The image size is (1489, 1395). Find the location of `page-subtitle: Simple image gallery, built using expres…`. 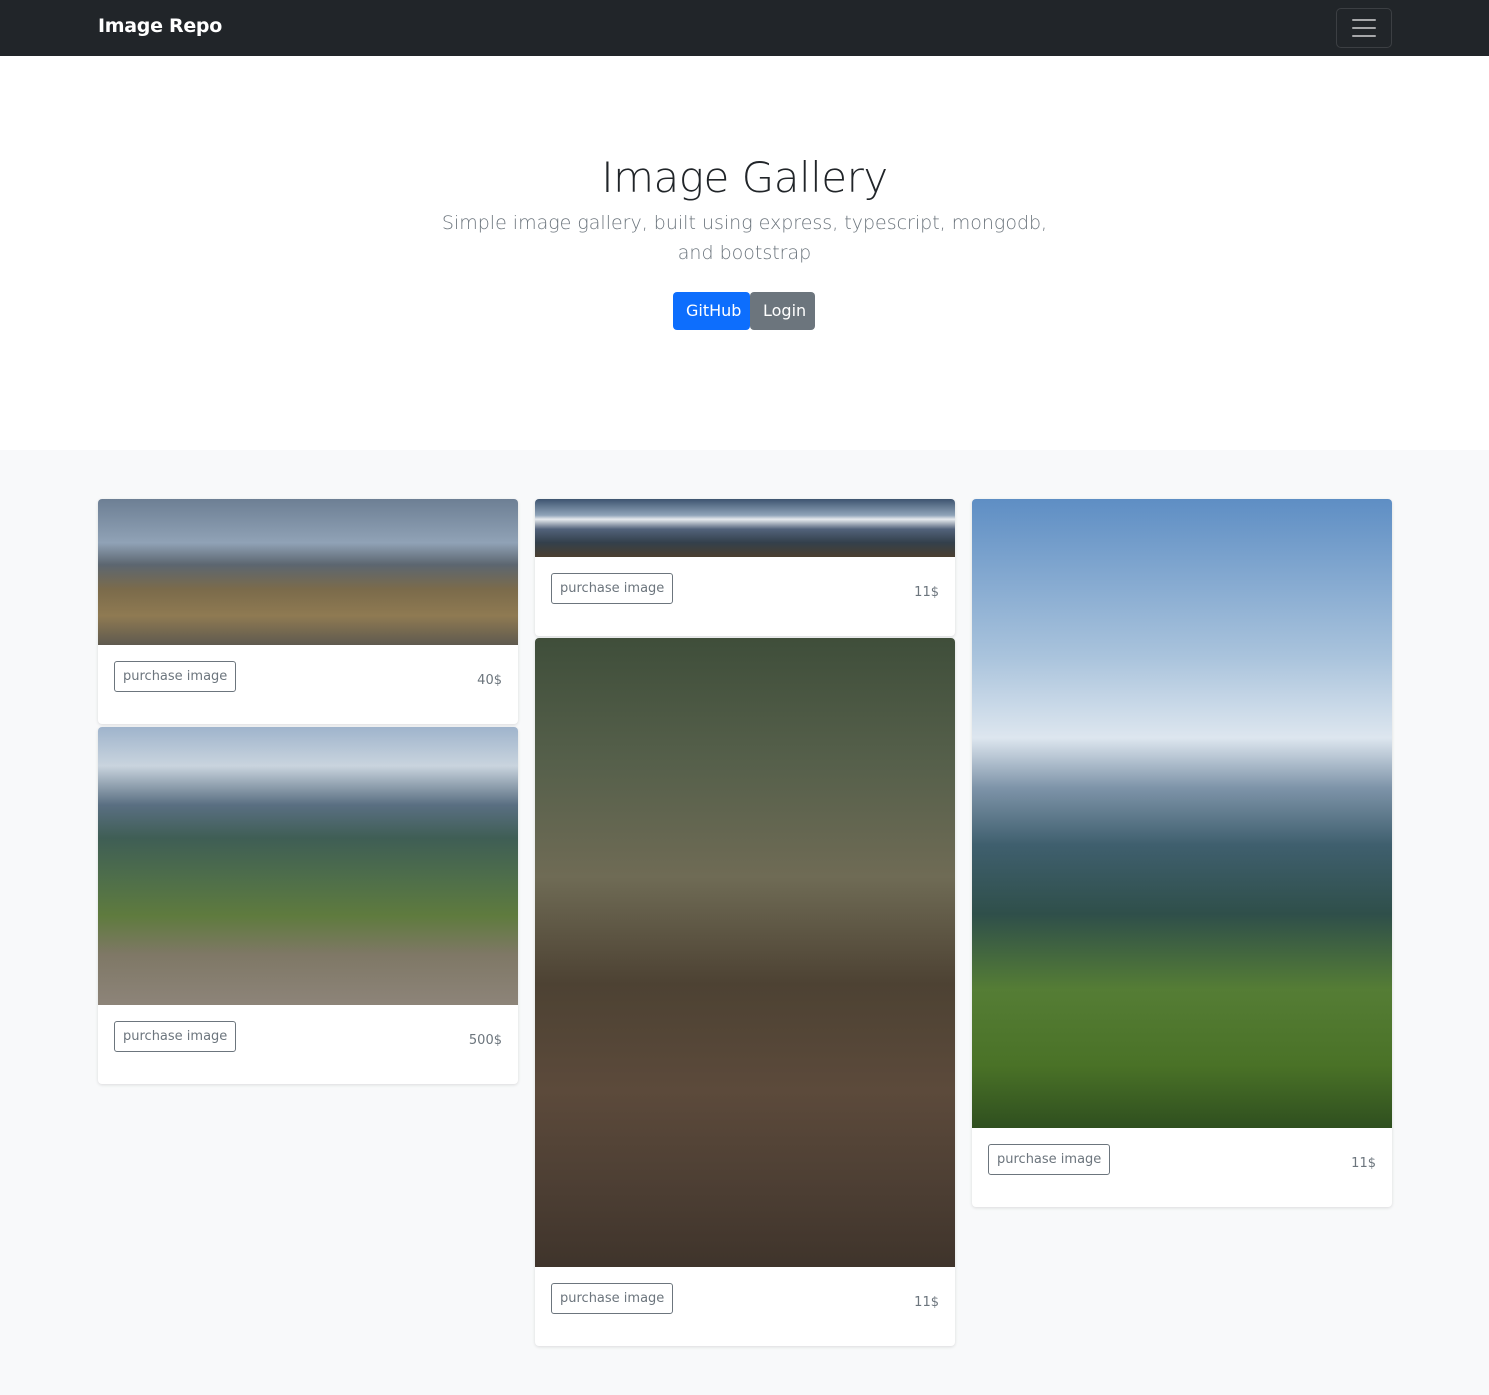

page-subtitle: Simple image gallery, built using expres… is located at coordinates (744, 238).